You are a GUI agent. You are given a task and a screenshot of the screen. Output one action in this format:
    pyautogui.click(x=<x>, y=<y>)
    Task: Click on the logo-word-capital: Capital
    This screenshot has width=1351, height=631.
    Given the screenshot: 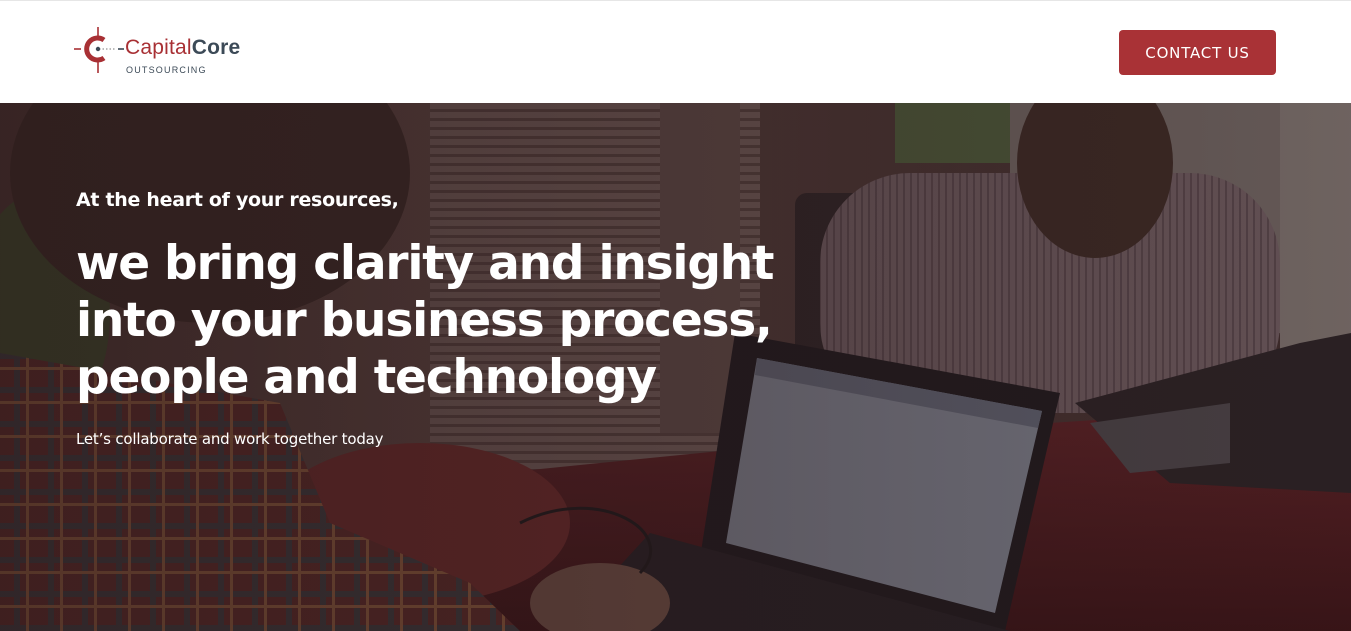 What is the action you would take?
    pyautogui.click(x=158, y=47)
    